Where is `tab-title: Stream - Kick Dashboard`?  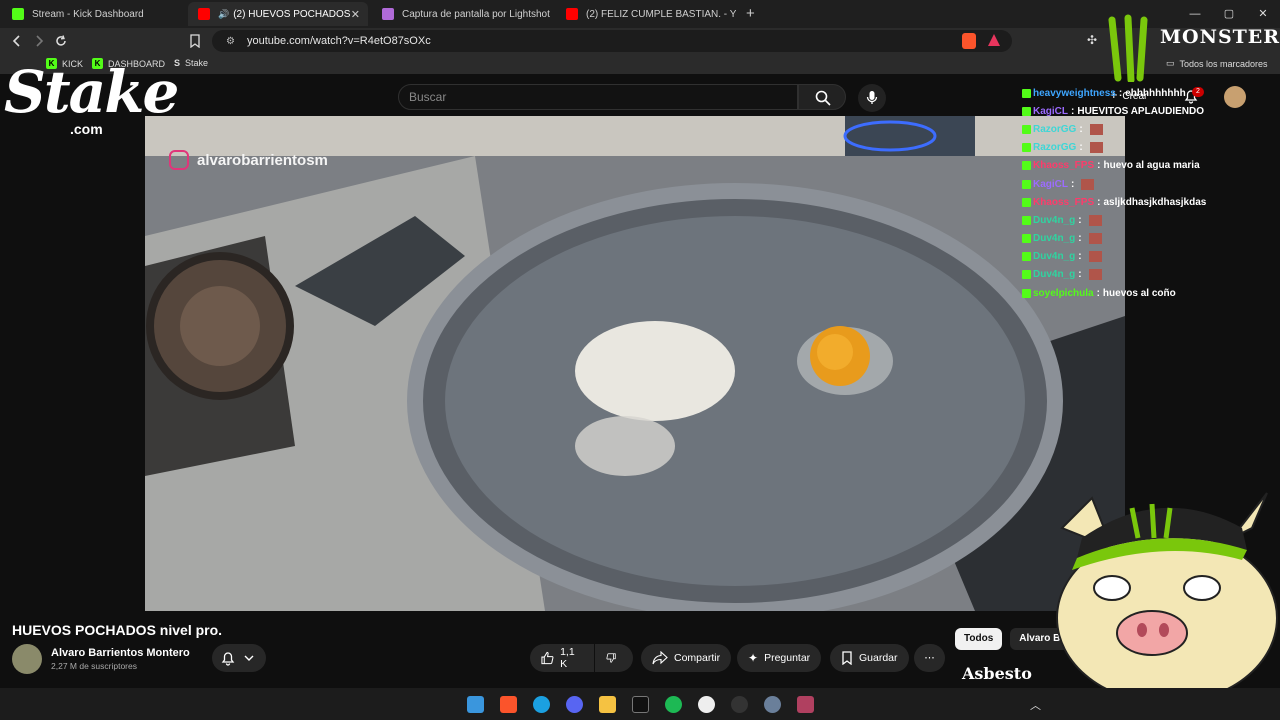
tab-title: Stream - Kick Dashboard is located at coordinates (88, 14).